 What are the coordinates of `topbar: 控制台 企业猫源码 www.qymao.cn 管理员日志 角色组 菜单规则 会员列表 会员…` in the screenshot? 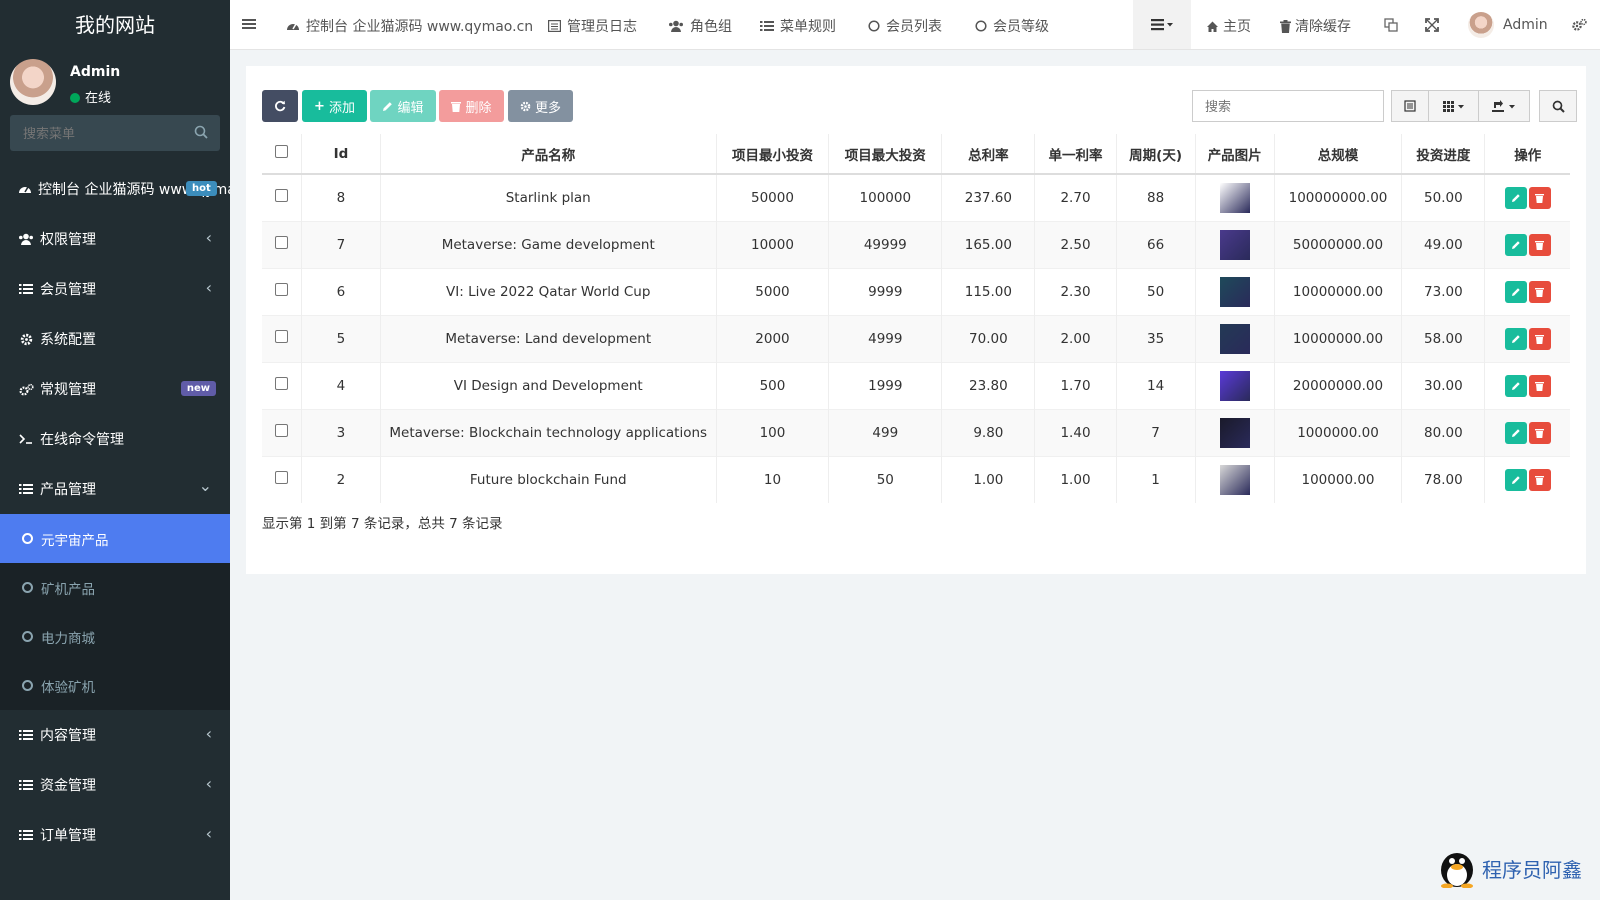 It's located at (915, 25).